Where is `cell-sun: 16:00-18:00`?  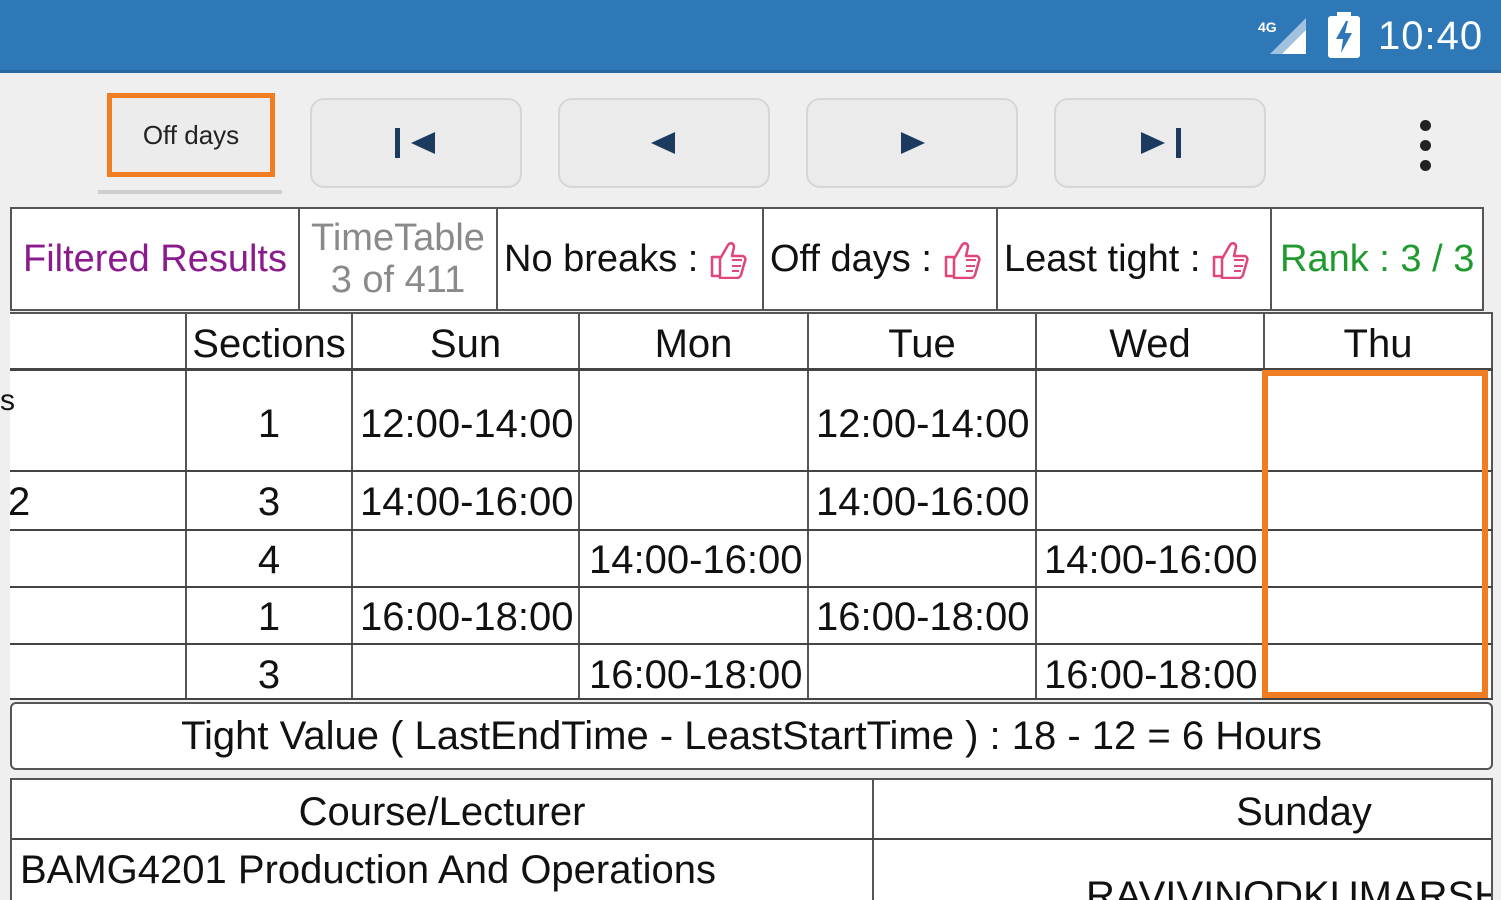
cell-sun: 16:00-18:00 is located at coordinates (467, 617).